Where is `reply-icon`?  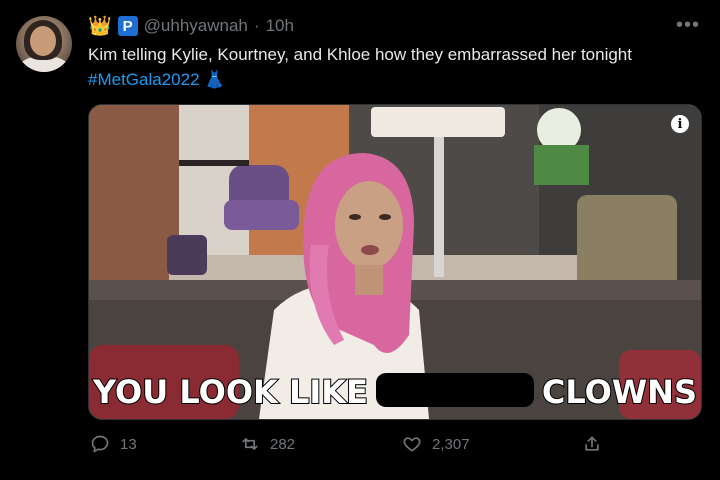
reply-icon is located at coordinates (100, 444).